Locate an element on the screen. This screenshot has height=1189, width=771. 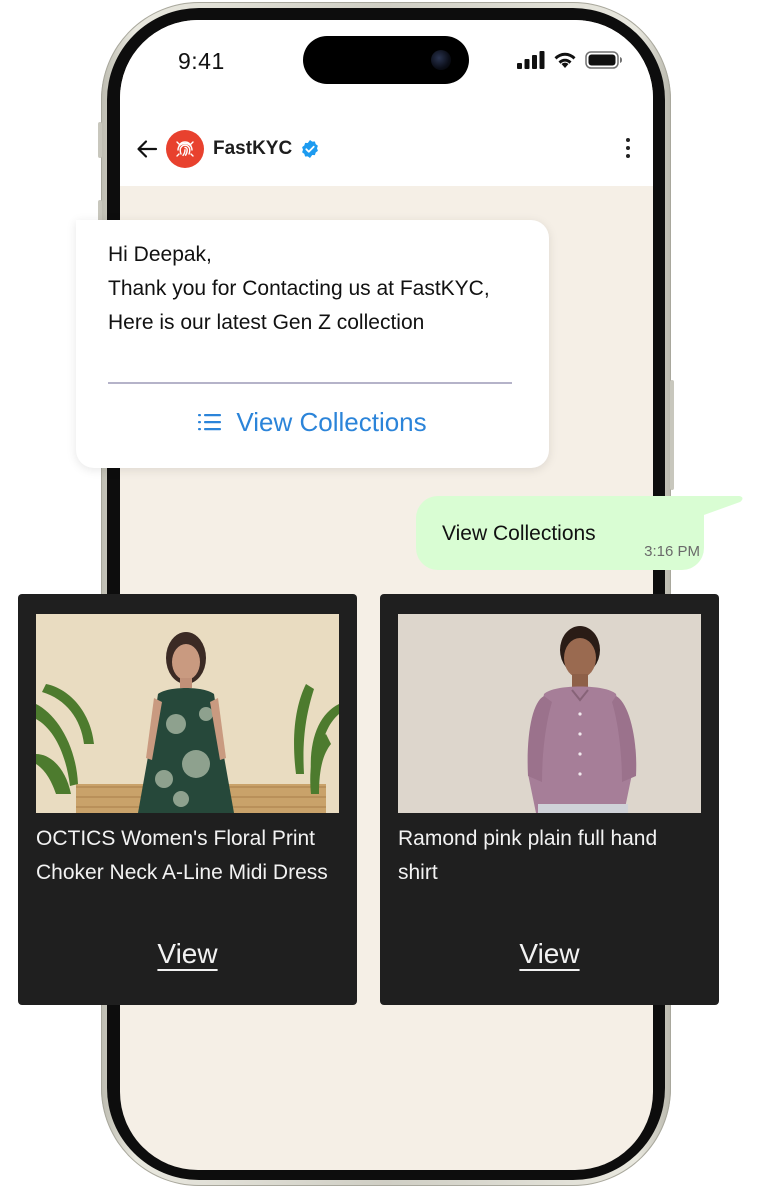
chat-header: FastKYC is located at coordinates (386, 143).